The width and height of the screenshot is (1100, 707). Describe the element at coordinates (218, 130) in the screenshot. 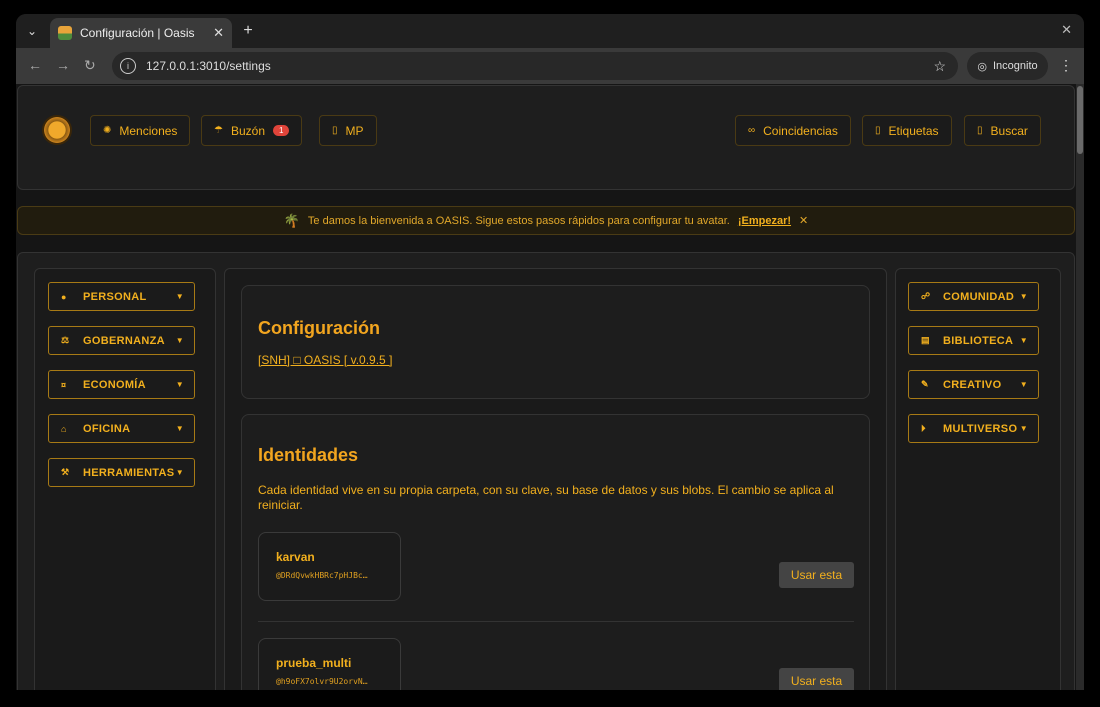

I see `umbrella-icon: ☂` at that location.